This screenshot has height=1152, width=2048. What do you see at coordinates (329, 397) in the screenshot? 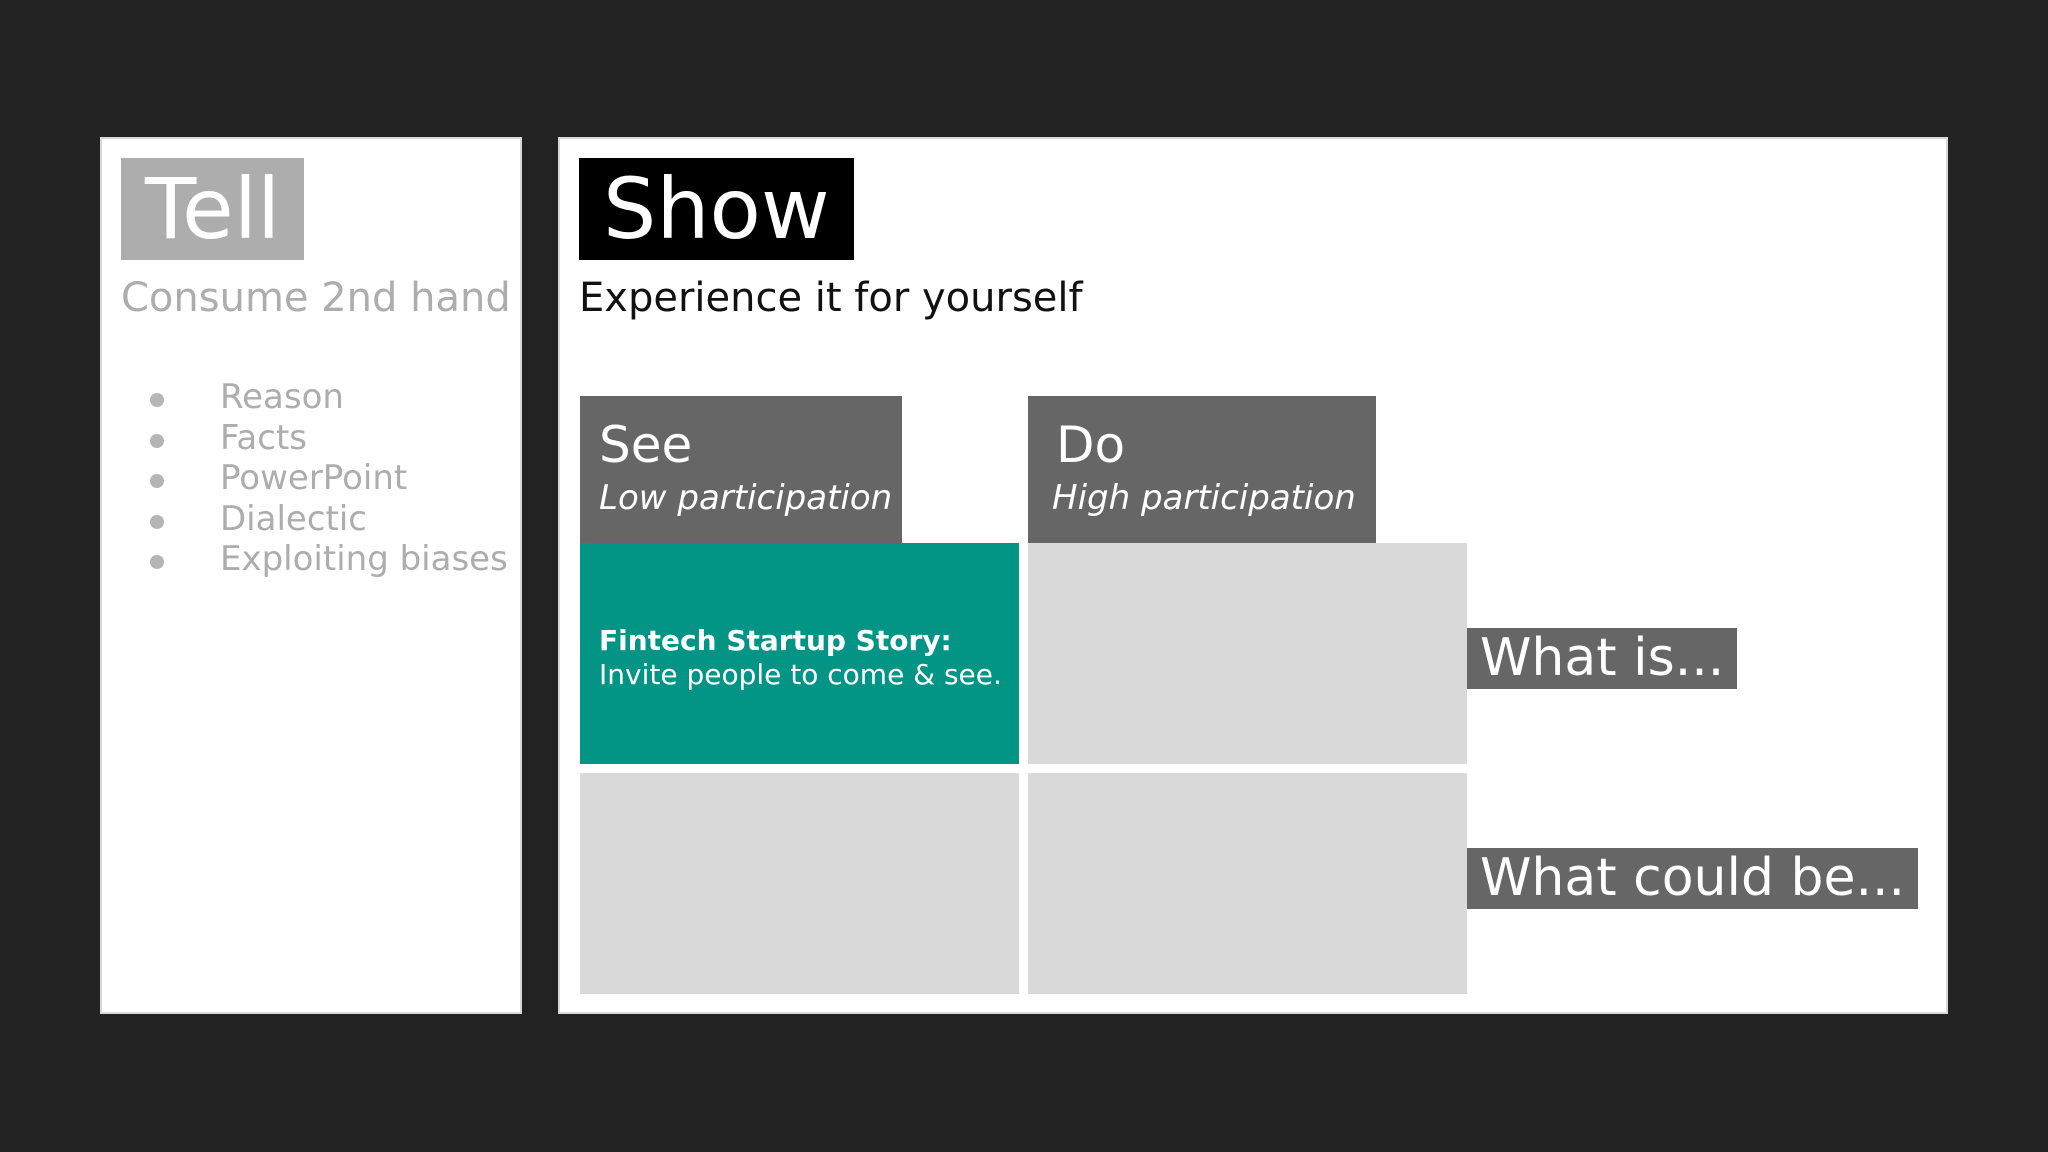
I see `list-item: Reason` at bounding box center [329, 397].